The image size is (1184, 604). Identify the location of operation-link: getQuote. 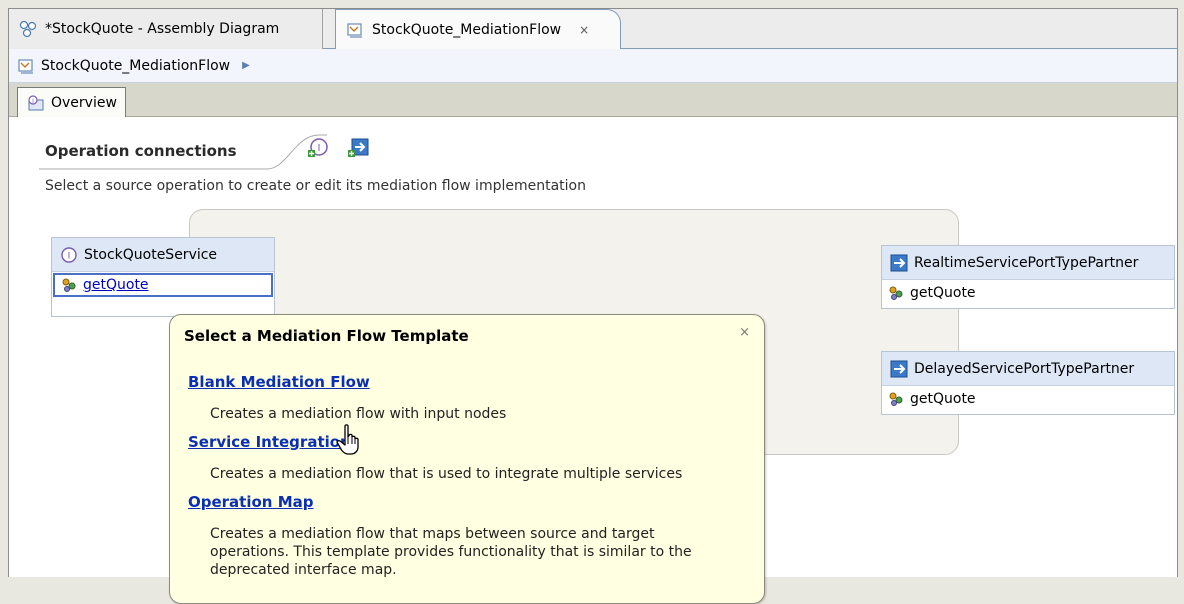
(116, 285).